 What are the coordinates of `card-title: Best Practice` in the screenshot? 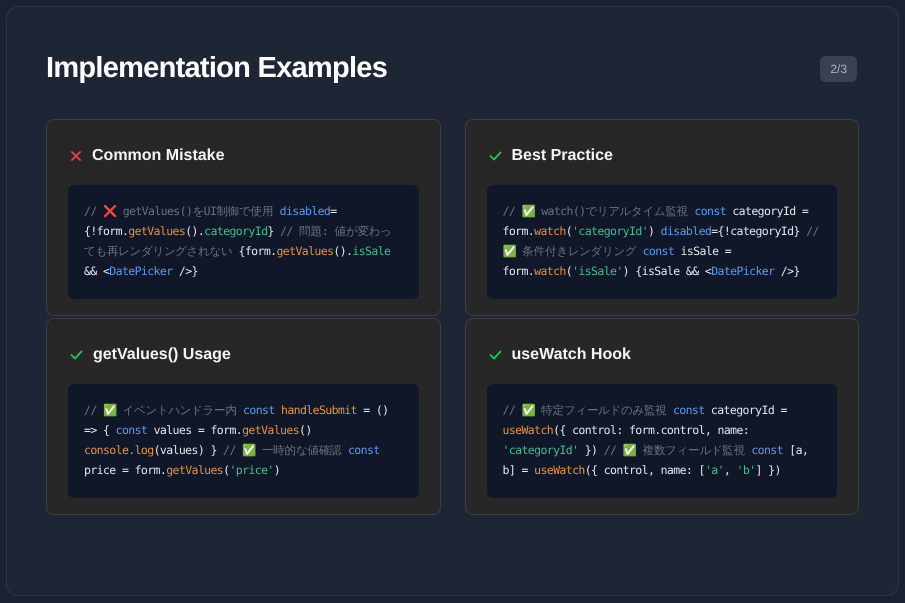 It's located at (562, 156).